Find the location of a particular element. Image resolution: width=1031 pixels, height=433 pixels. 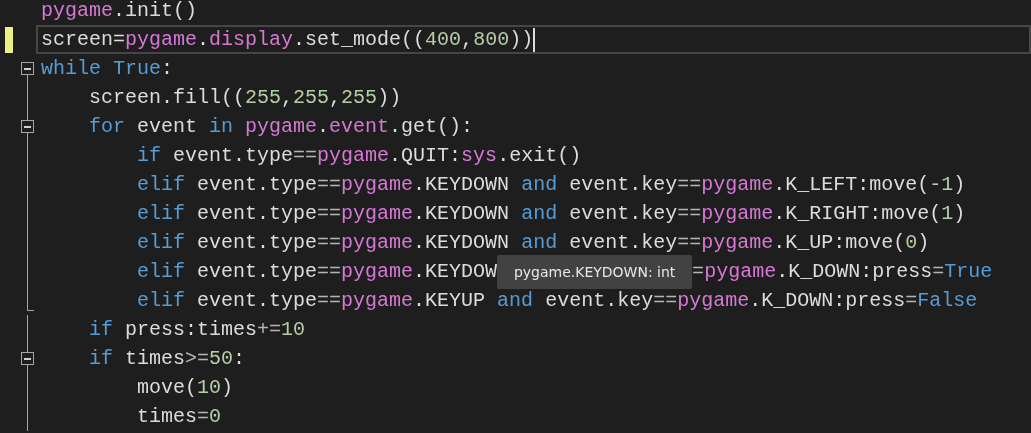

code-line: times=0 is located at coordinates (179, 416).